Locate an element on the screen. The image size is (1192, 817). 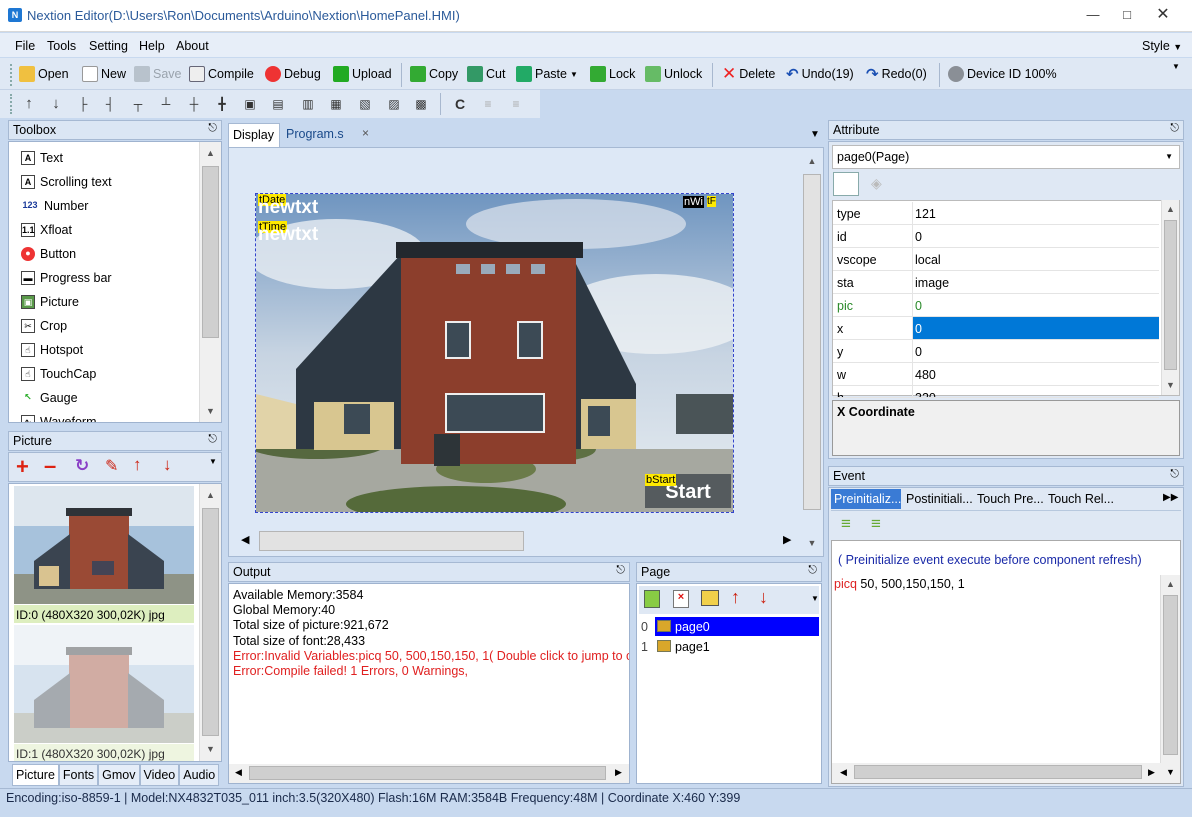
style-menu: Style ▼ is located at coordinates (1162, 46).